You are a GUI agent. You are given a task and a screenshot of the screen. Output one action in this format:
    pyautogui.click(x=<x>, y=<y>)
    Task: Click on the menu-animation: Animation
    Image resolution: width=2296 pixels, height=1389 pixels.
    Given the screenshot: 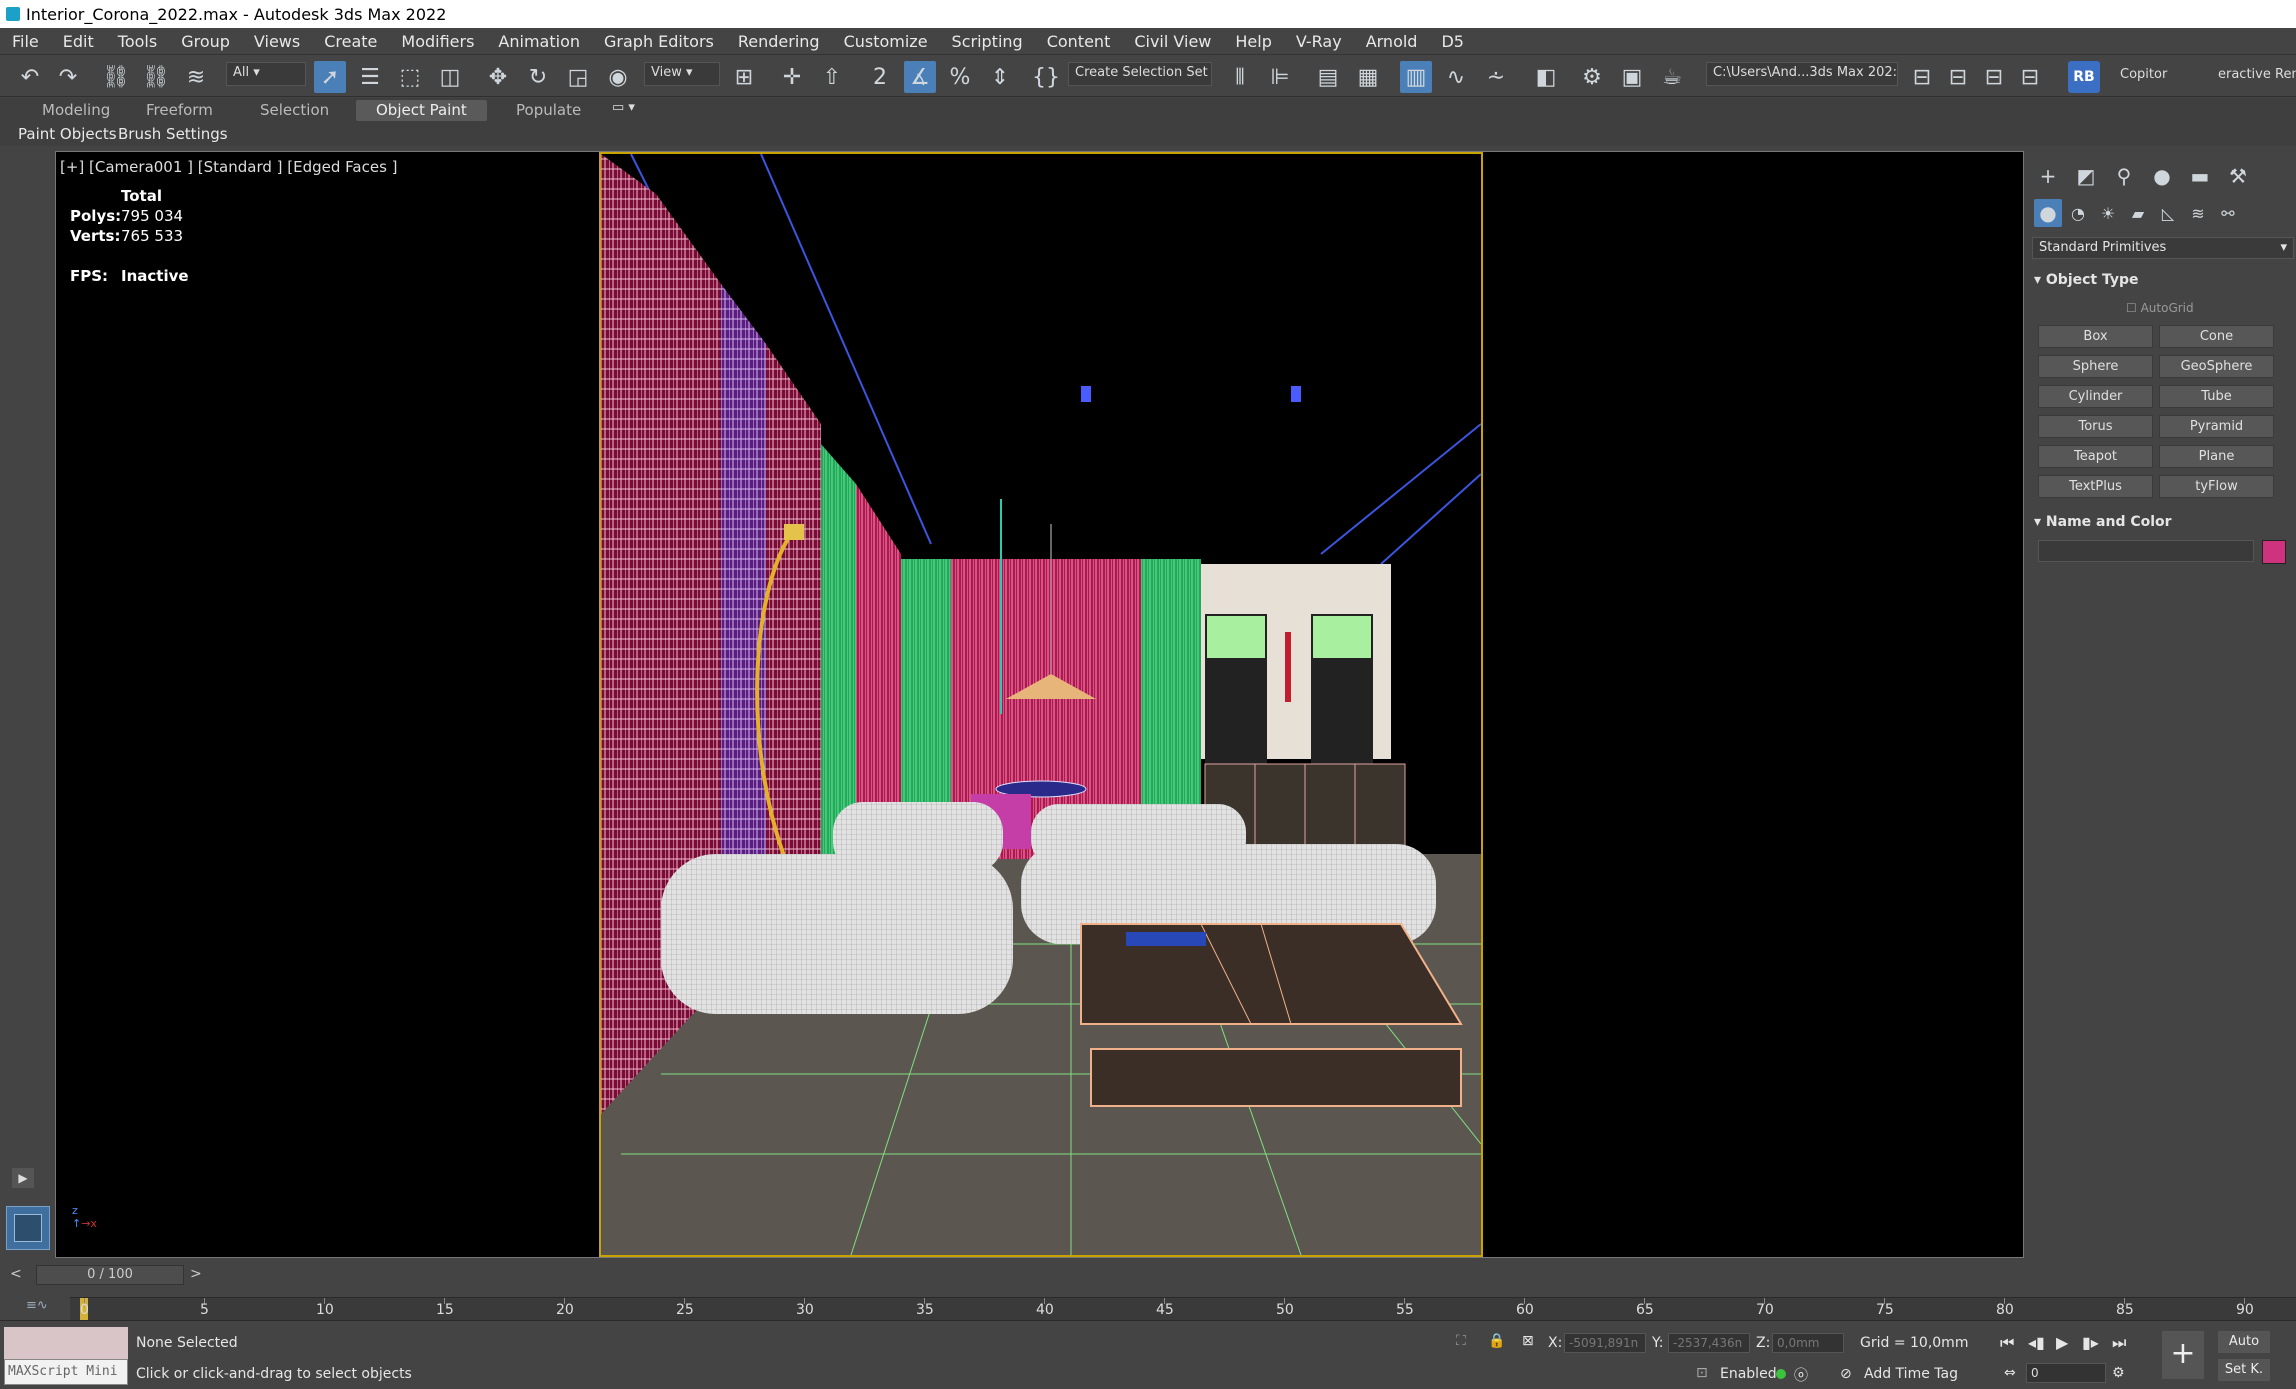 What is the action you would take?
    pyautogui.click(x=539, y=41)
    